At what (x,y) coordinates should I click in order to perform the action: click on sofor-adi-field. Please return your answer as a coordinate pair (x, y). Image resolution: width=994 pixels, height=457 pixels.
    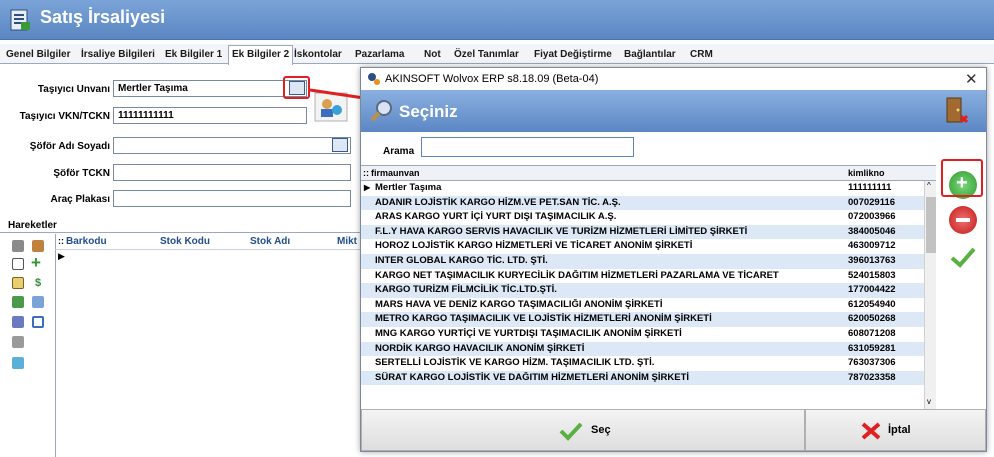
    Looking at the image, I should click on (232, 145).